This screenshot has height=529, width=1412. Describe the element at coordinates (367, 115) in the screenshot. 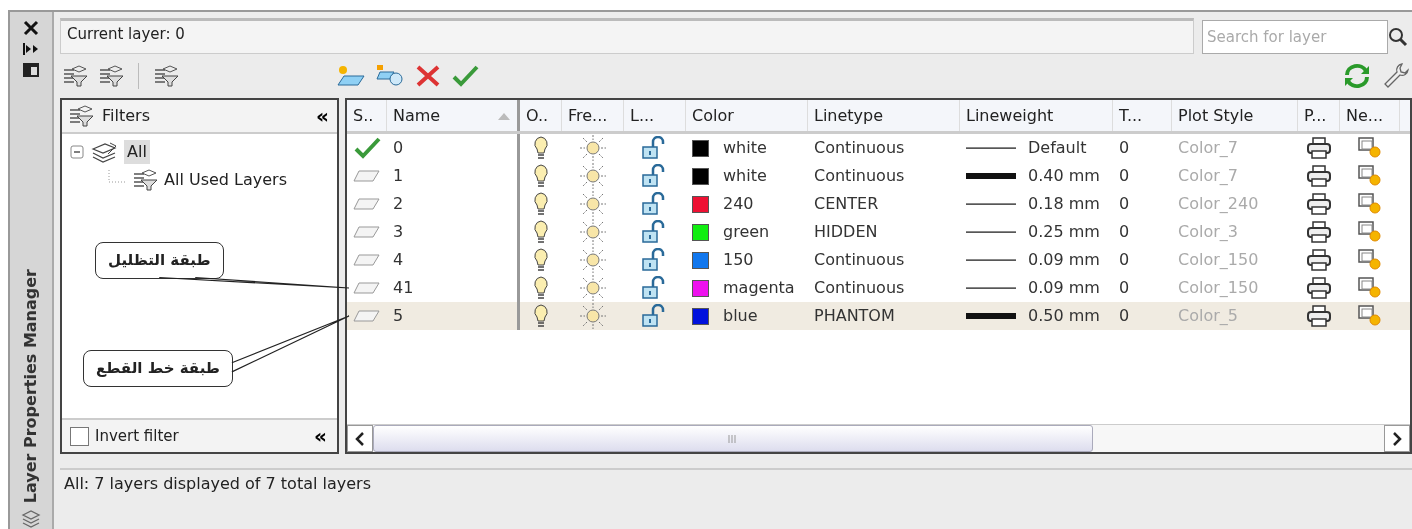

I see `column-header: S..` at that location.